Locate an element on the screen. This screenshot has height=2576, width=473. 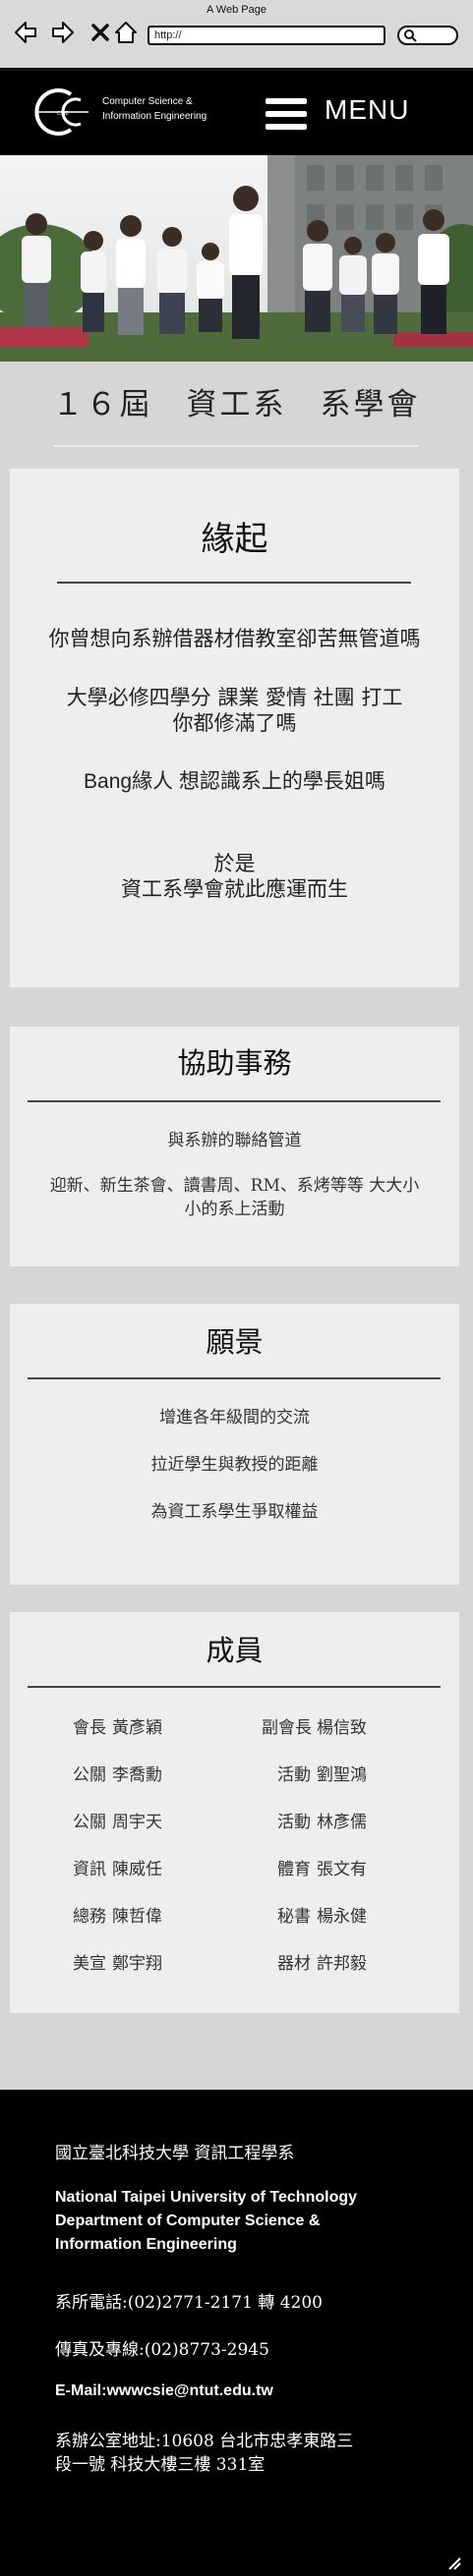
member-role: 總務 is located at coordinates (89, 1917).